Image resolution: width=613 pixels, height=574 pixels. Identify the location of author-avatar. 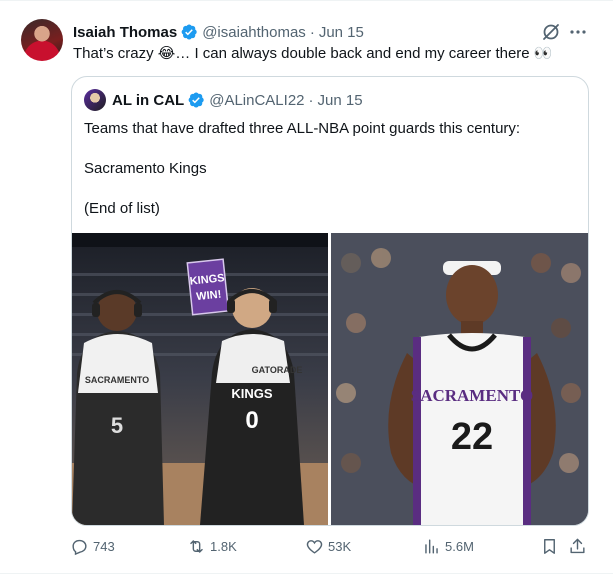
(42, 40).